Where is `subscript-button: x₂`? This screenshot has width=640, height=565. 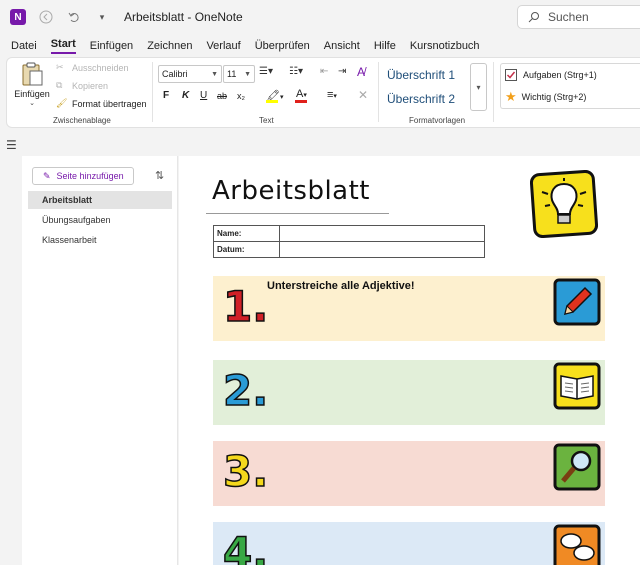 subscript-button: x₂ is located at coordinates (241, 96).